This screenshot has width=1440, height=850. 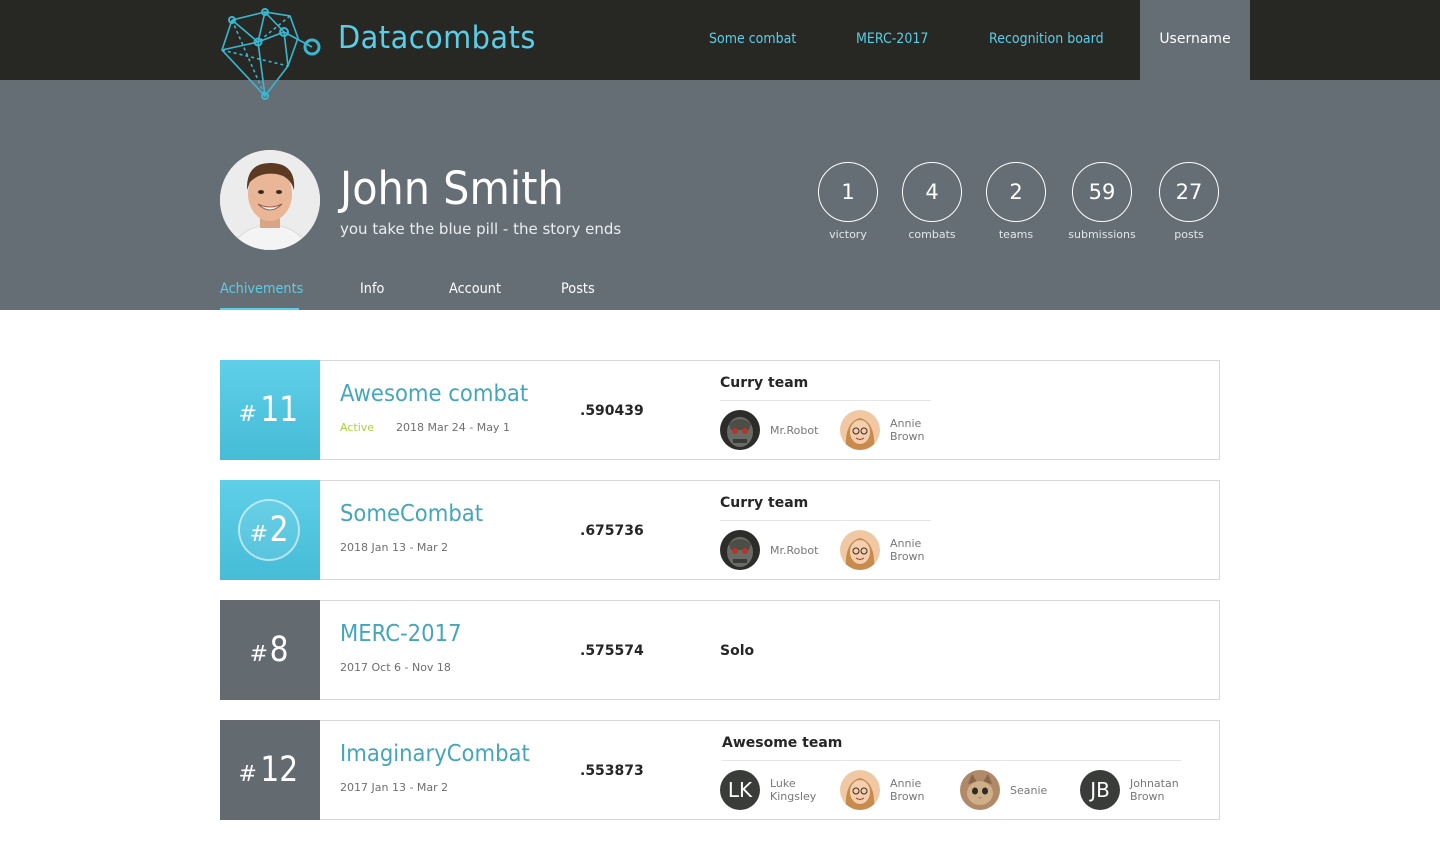 What do you see at coordinates (980, 790) in the screenshot?
I see `cat-avatar-icon` at bounding box center [980, 790].